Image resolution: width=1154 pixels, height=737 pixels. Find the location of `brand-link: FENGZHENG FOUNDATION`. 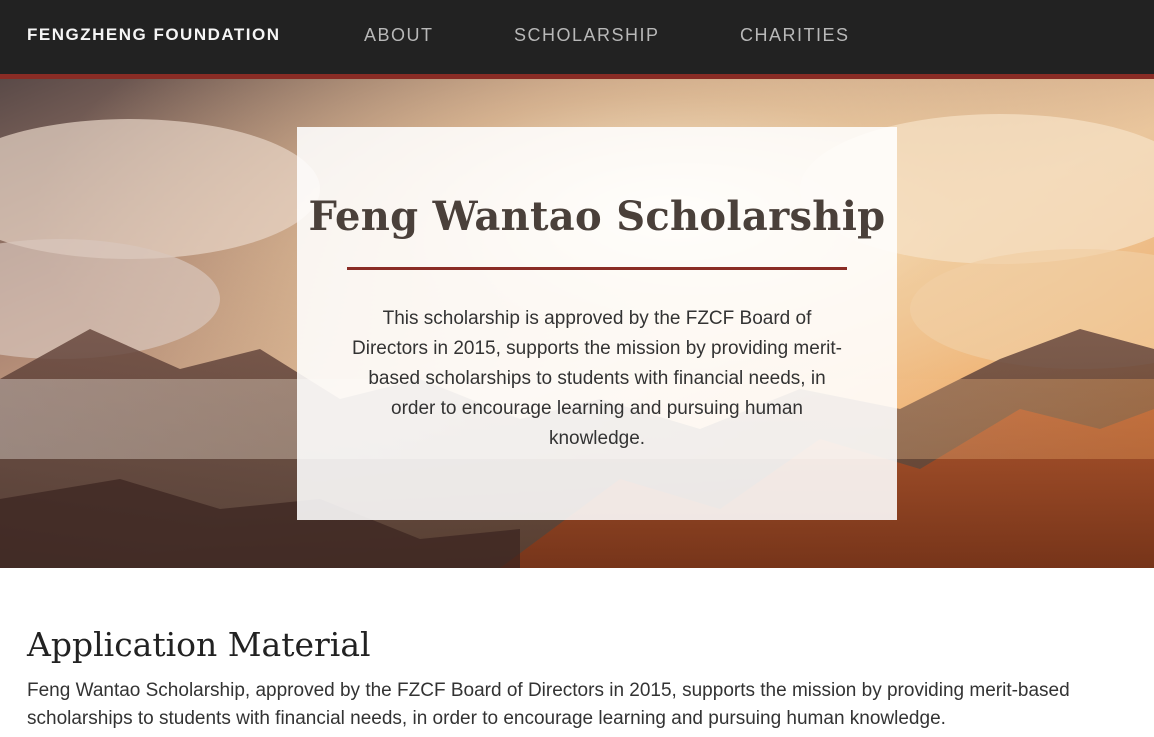

brand-link: FENGZHENG FOUNDATION is located at coordinates (154, 35).